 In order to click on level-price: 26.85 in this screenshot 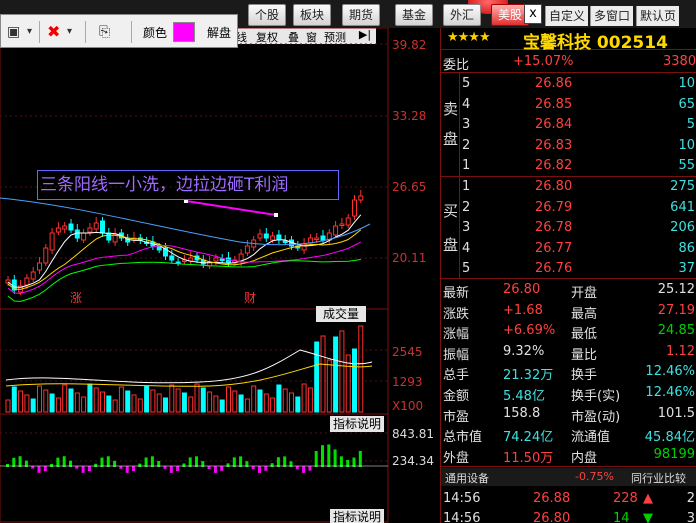, I will do `click(554, 104)`.